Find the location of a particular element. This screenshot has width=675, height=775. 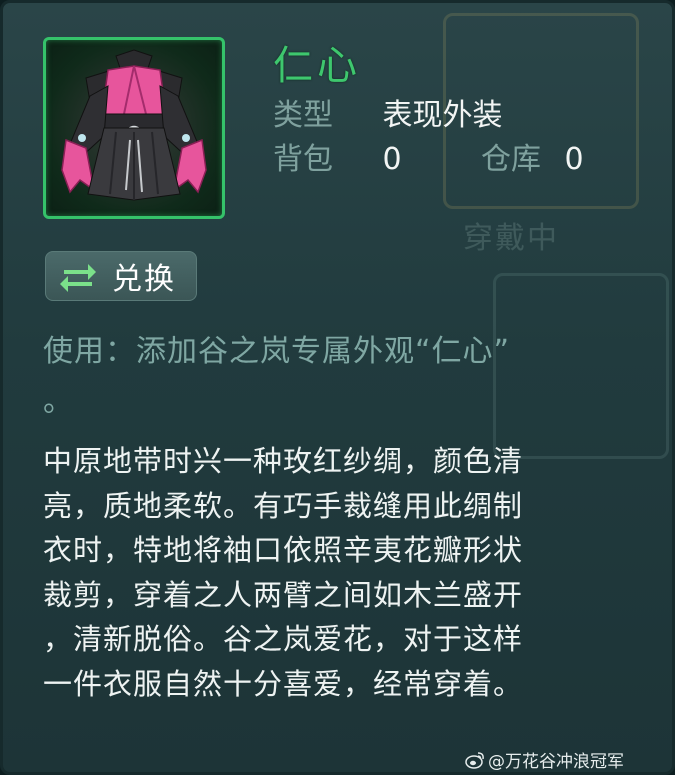

watermark: @万花谷冲浪冠军 is located at coordinates (544, 759).